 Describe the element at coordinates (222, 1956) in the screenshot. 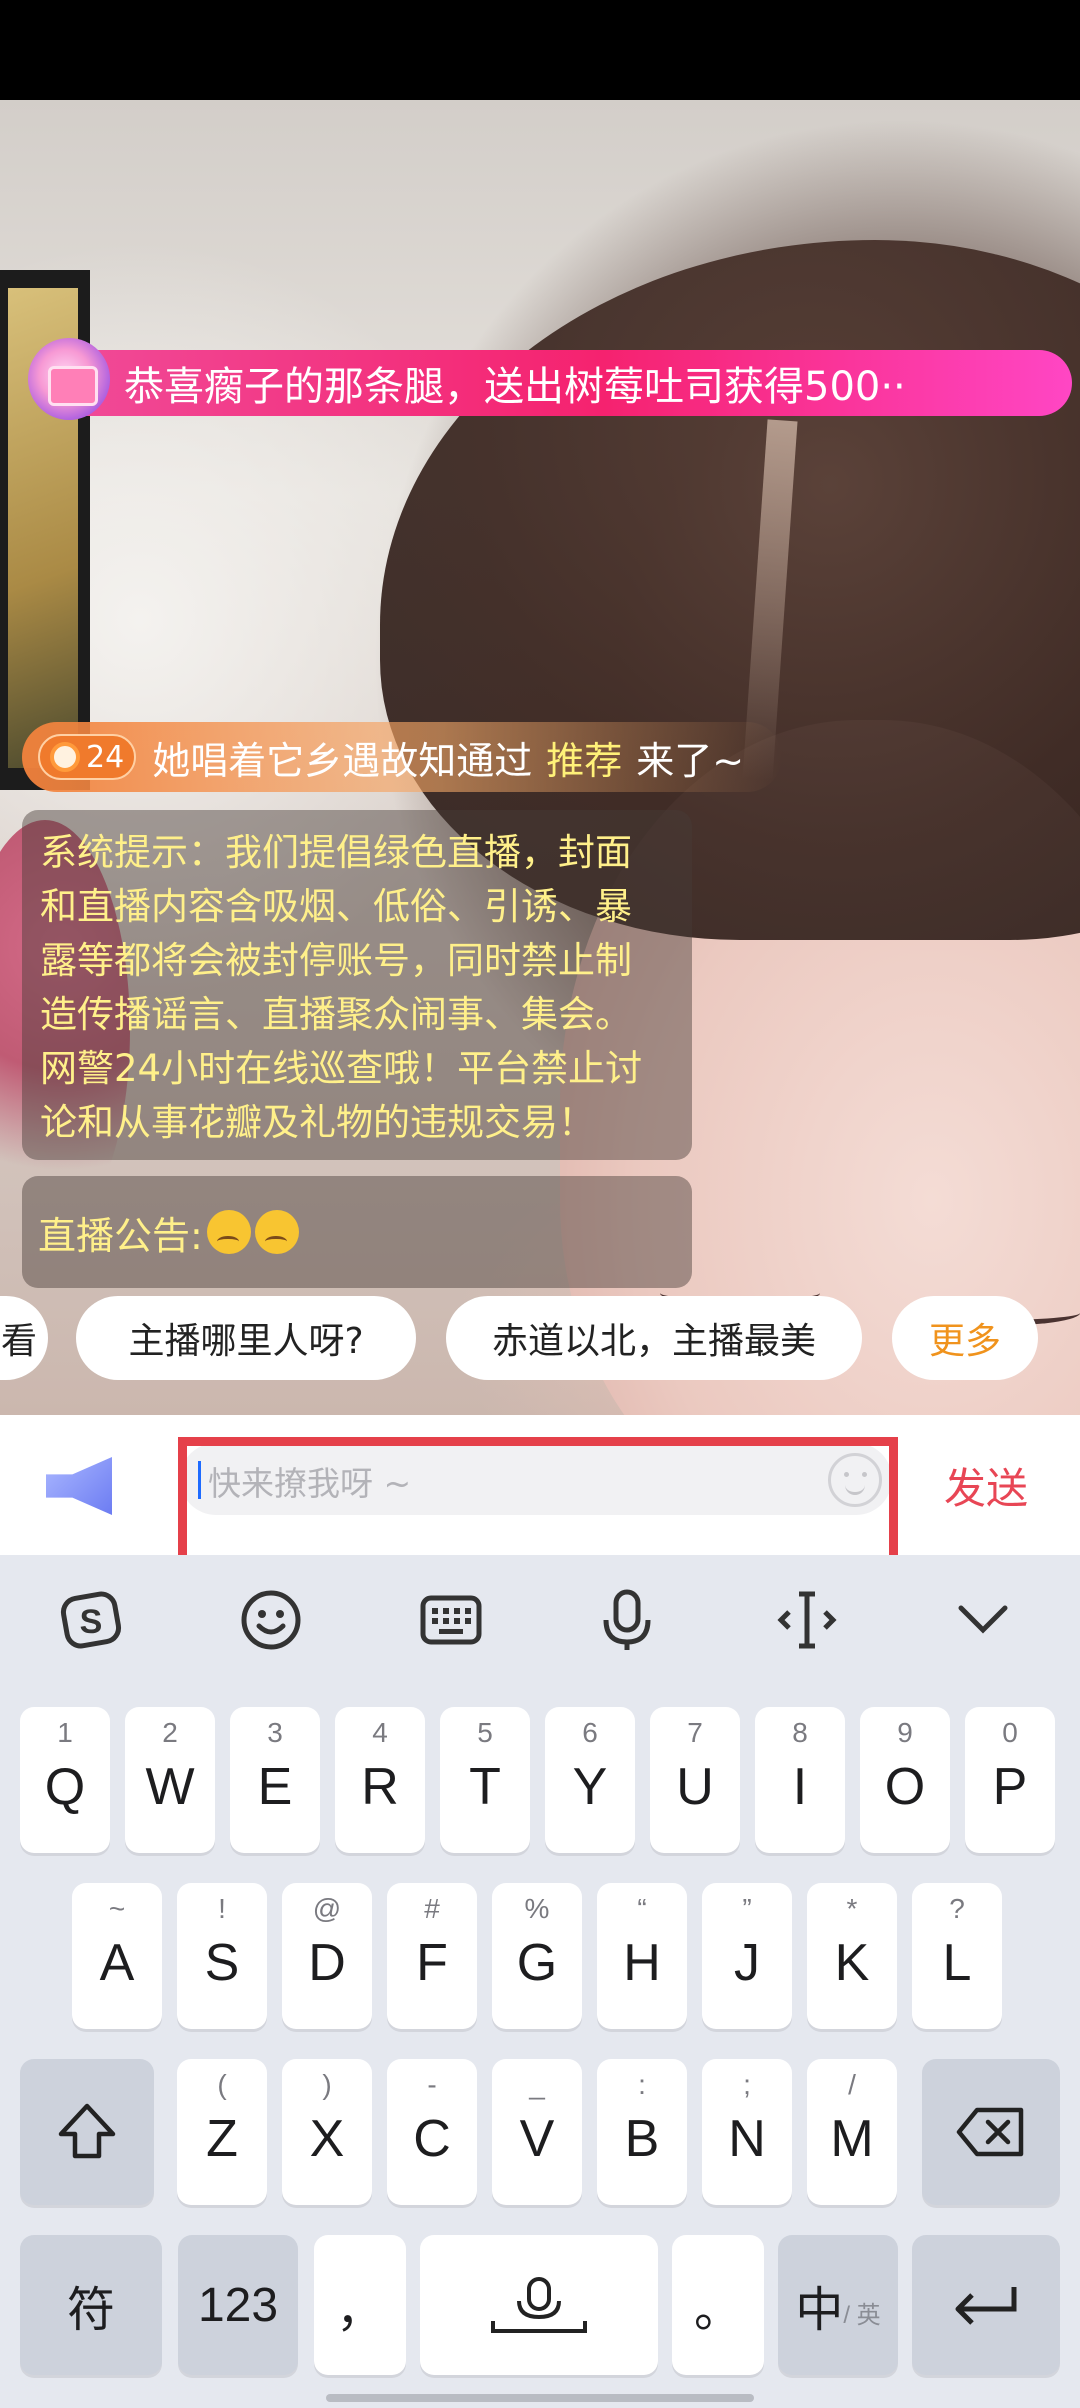

I see `key-s: ! S` at that location.